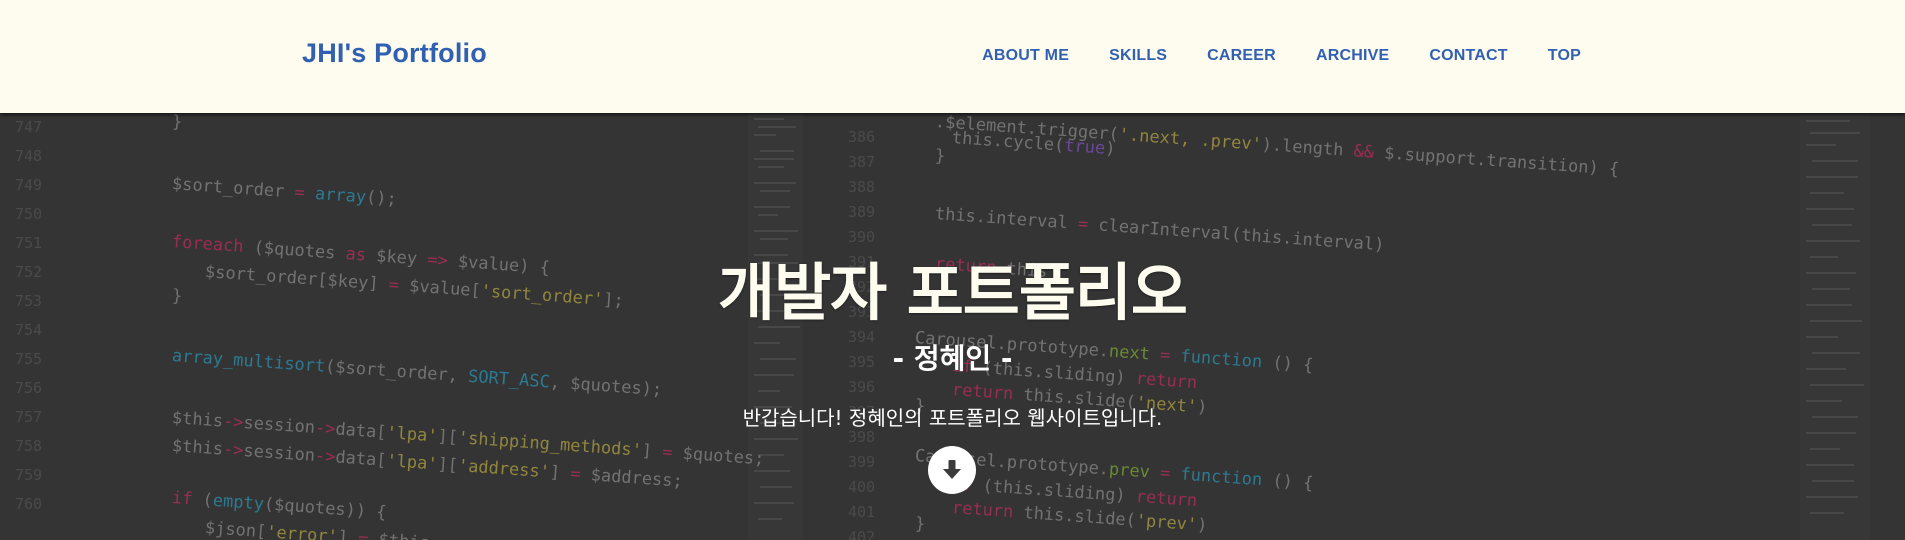 The width and height of the screenshot is (1905, 540). Describe the element at coordinates (394, 53) in the screenshot. I see `brand-logo-link: JHI's Portfolio` at that location.